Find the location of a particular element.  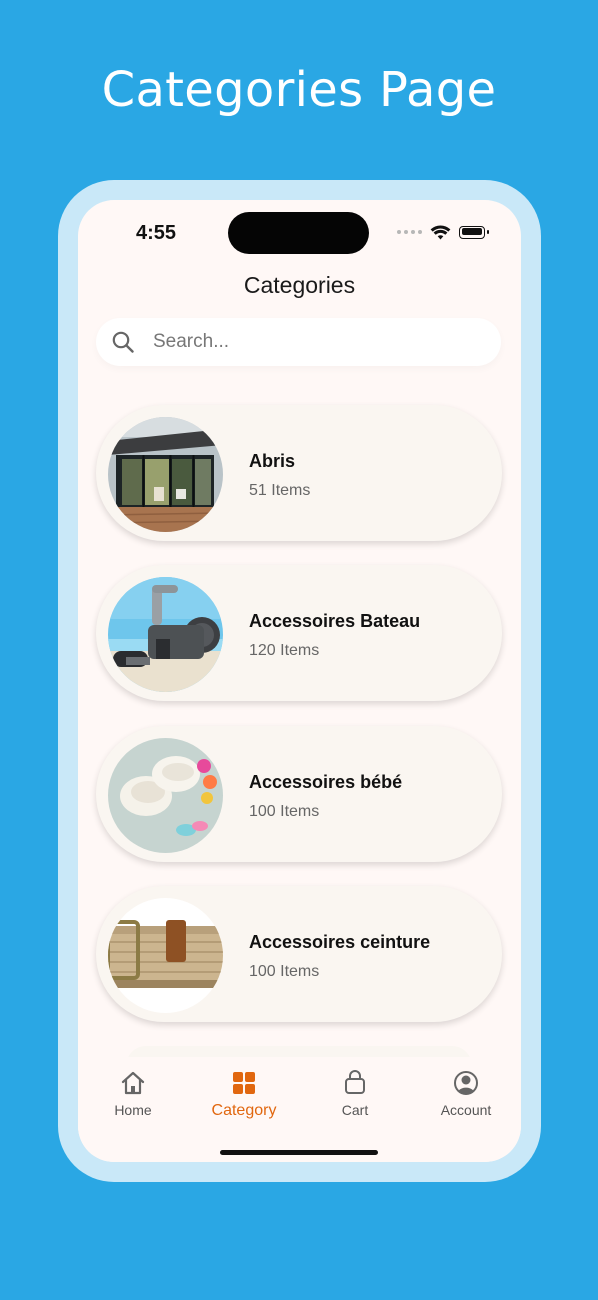

boat-winch-image is located at coordinates (165, 634).